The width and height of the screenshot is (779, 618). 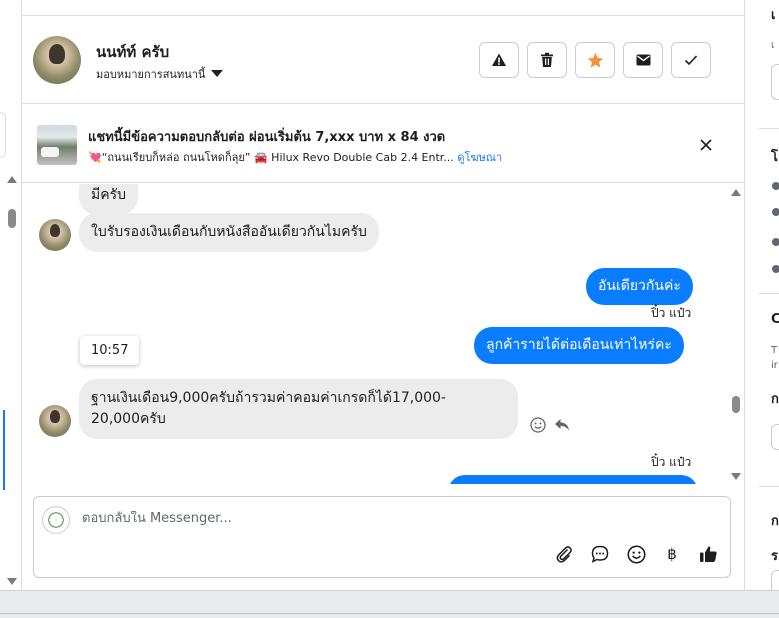 I want to click on check-icon, so click(x=691, y=60).